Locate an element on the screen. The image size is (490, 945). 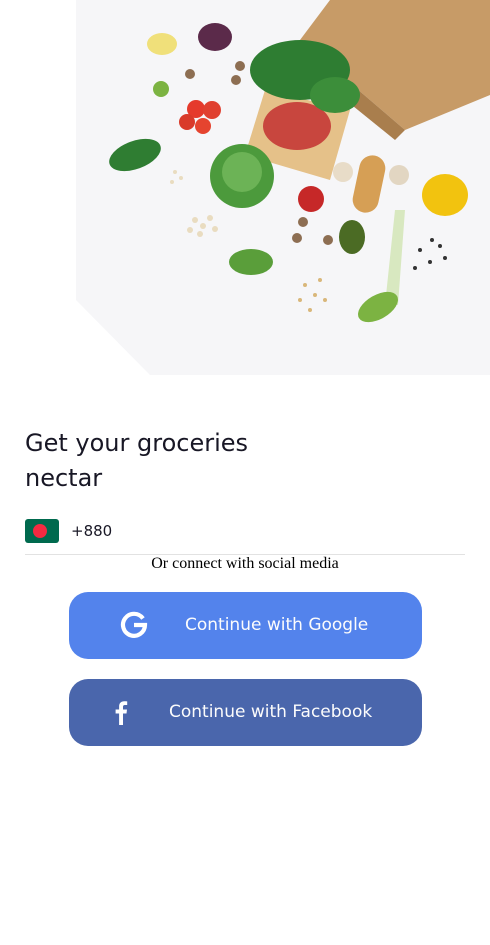
google-button-label: Continue with Google is located at coordinates (277, 625).